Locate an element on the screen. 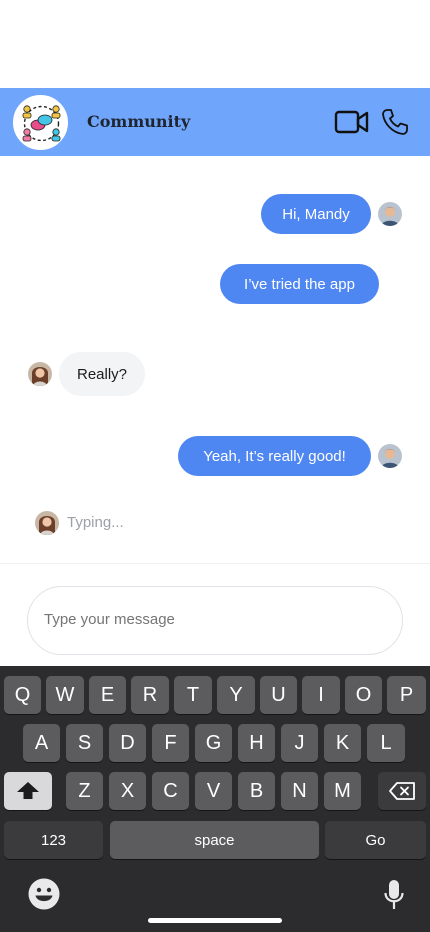 Image resolution: width=430 pixels, height=932 pixels. key-v: V is located at coordinates (213, 791).